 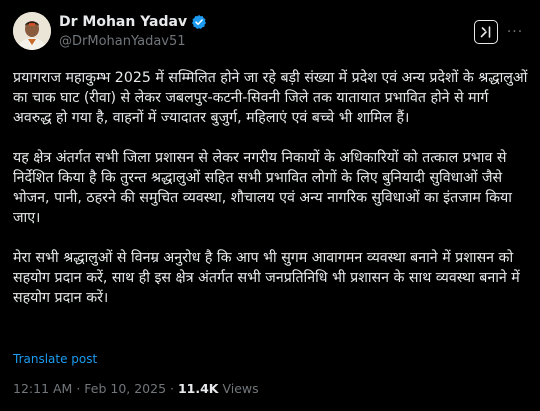 I want to click on verified-badge-icon, so click(x=199, y=22).